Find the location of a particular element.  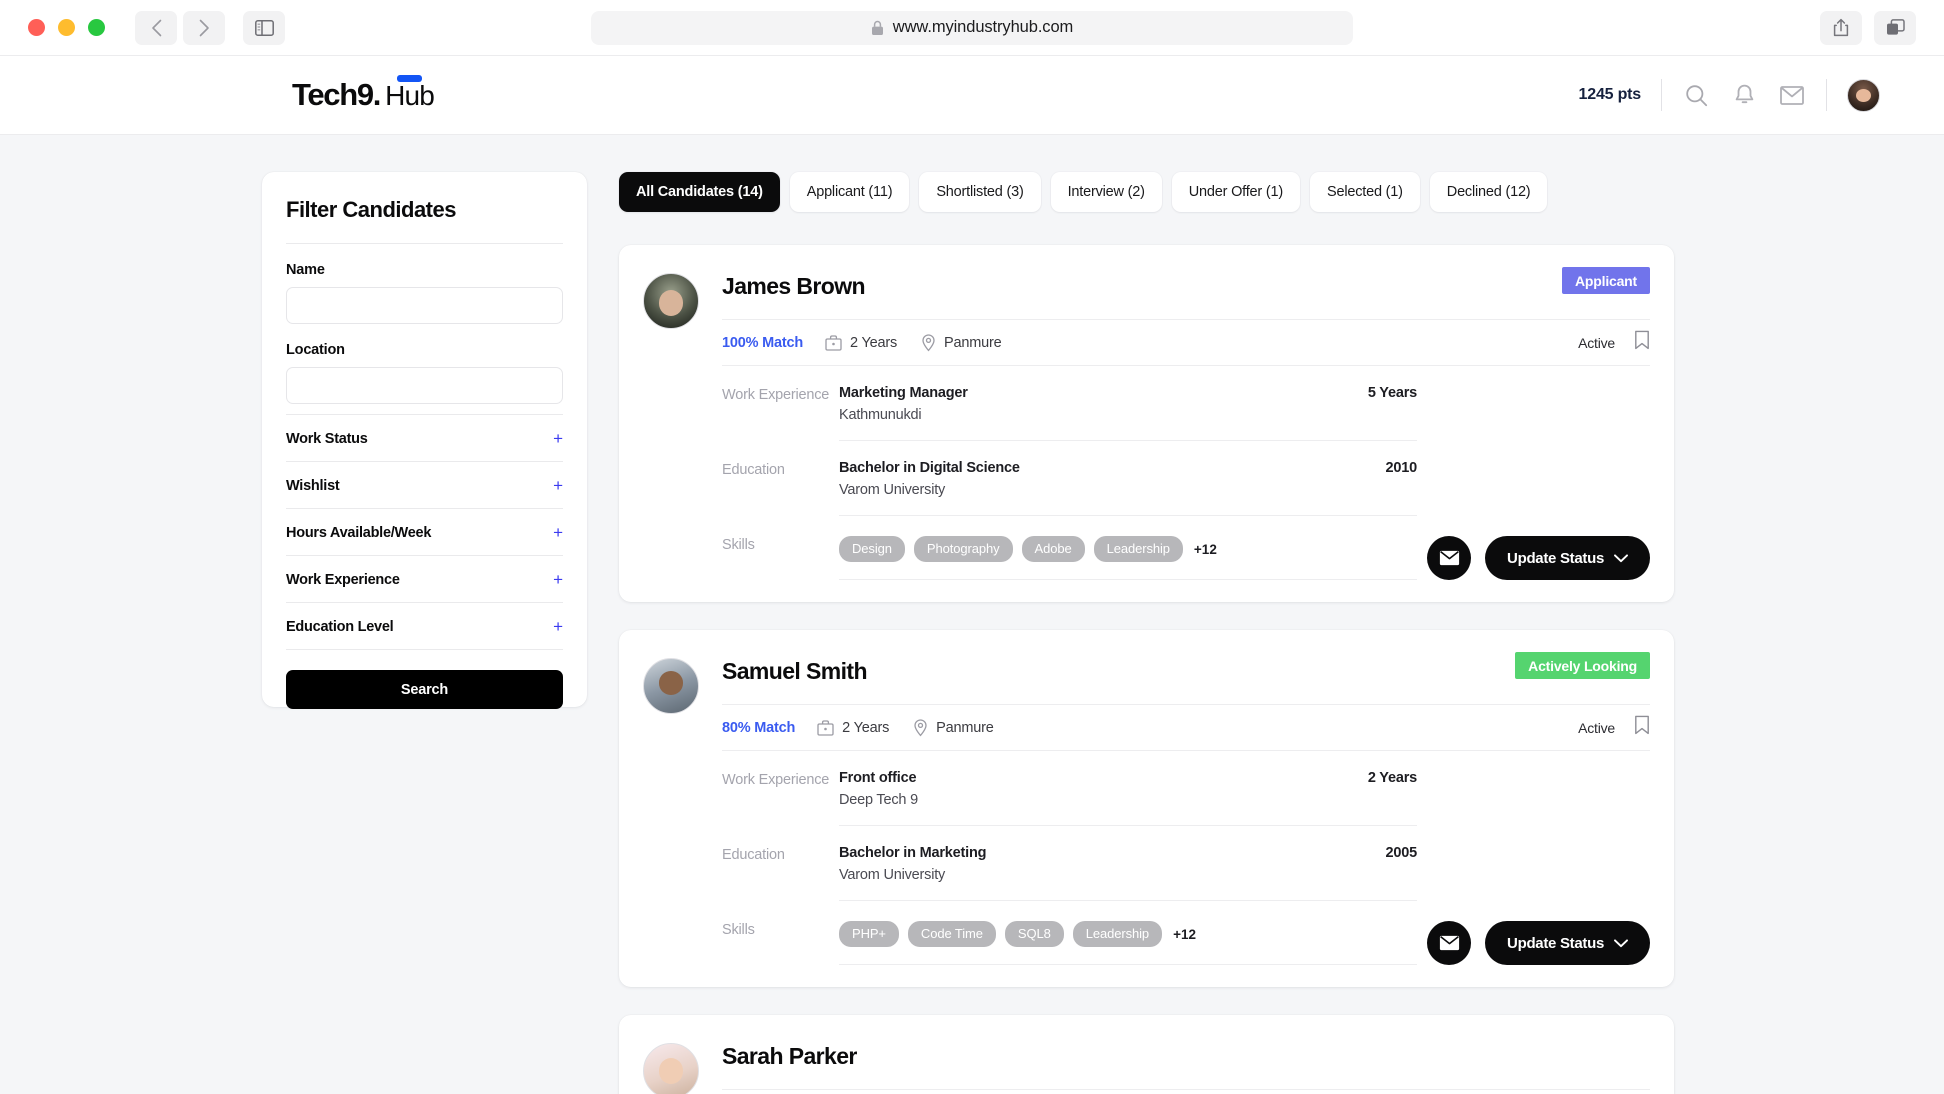

filter-panel-title: Filter Candidates is located at coordinates (371, 209).